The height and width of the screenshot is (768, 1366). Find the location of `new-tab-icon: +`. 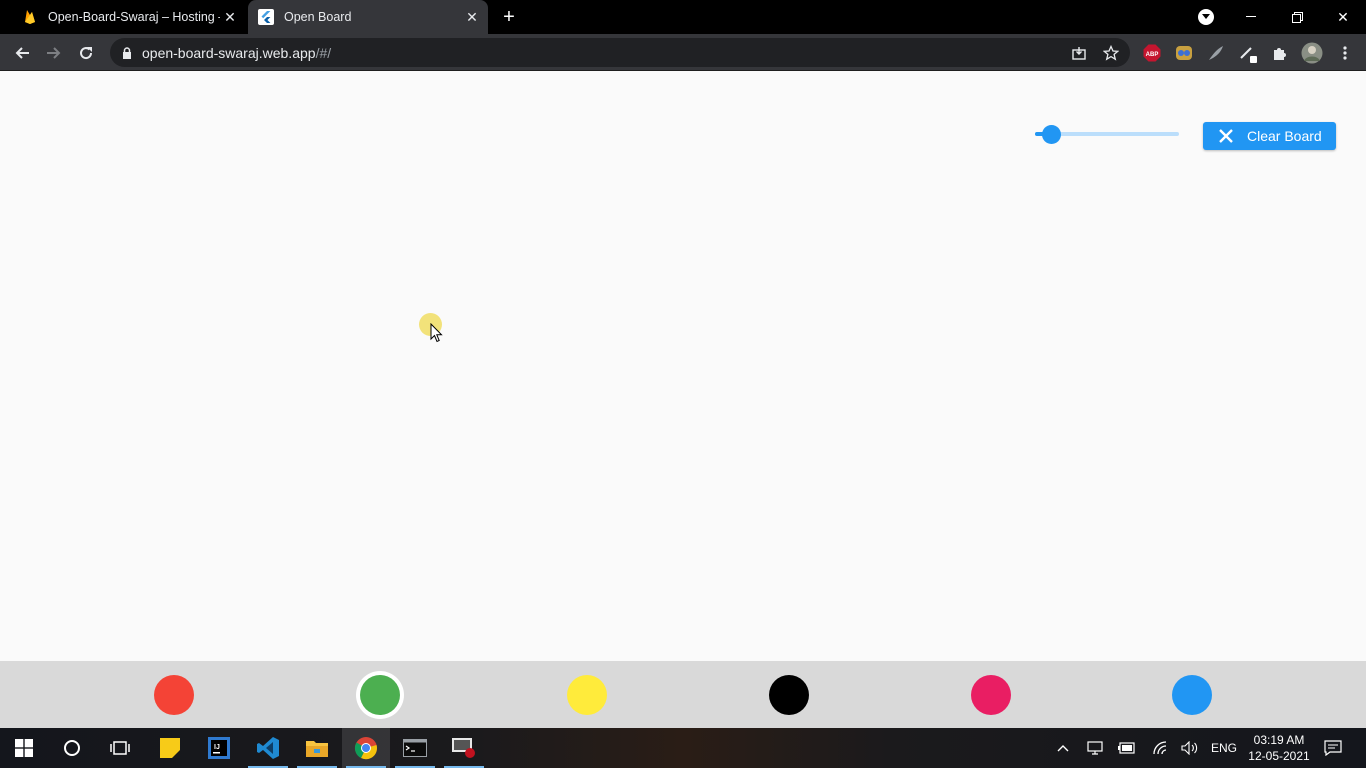

new-tab-icon: + is located at coordinates (509, 17).